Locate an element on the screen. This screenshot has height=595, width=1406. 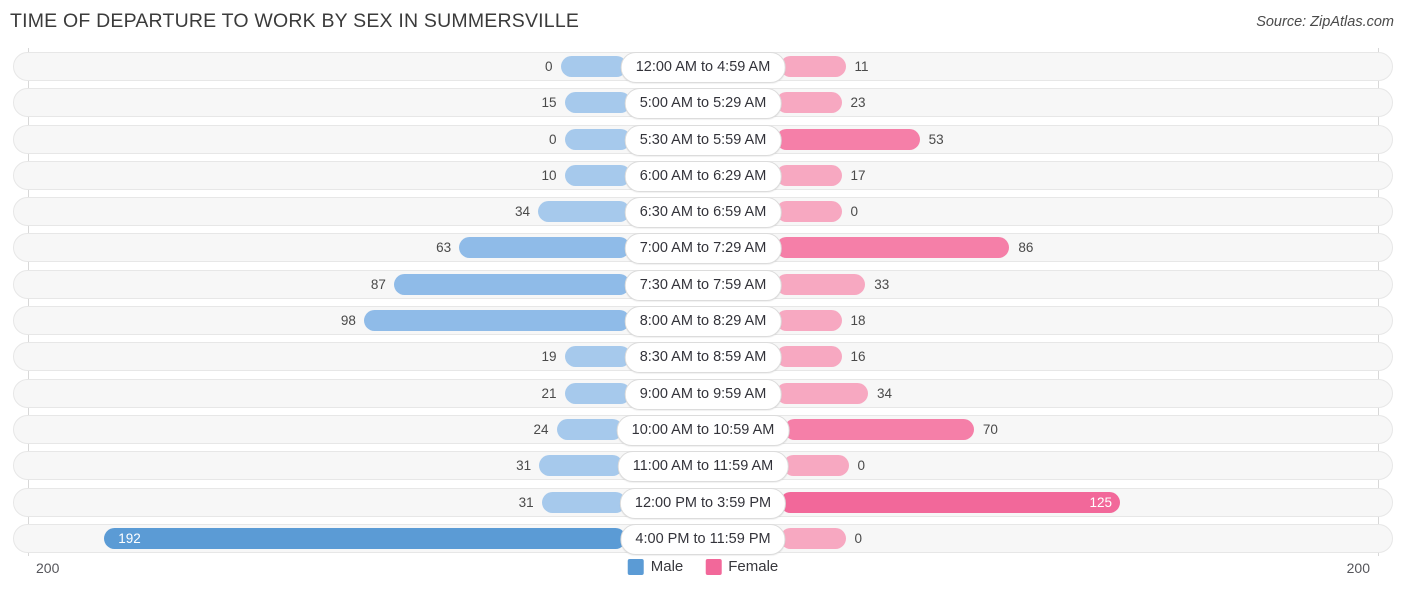
row-category-label: 12:00 AM to 4:59 AM is located at coordinates (703, 67).